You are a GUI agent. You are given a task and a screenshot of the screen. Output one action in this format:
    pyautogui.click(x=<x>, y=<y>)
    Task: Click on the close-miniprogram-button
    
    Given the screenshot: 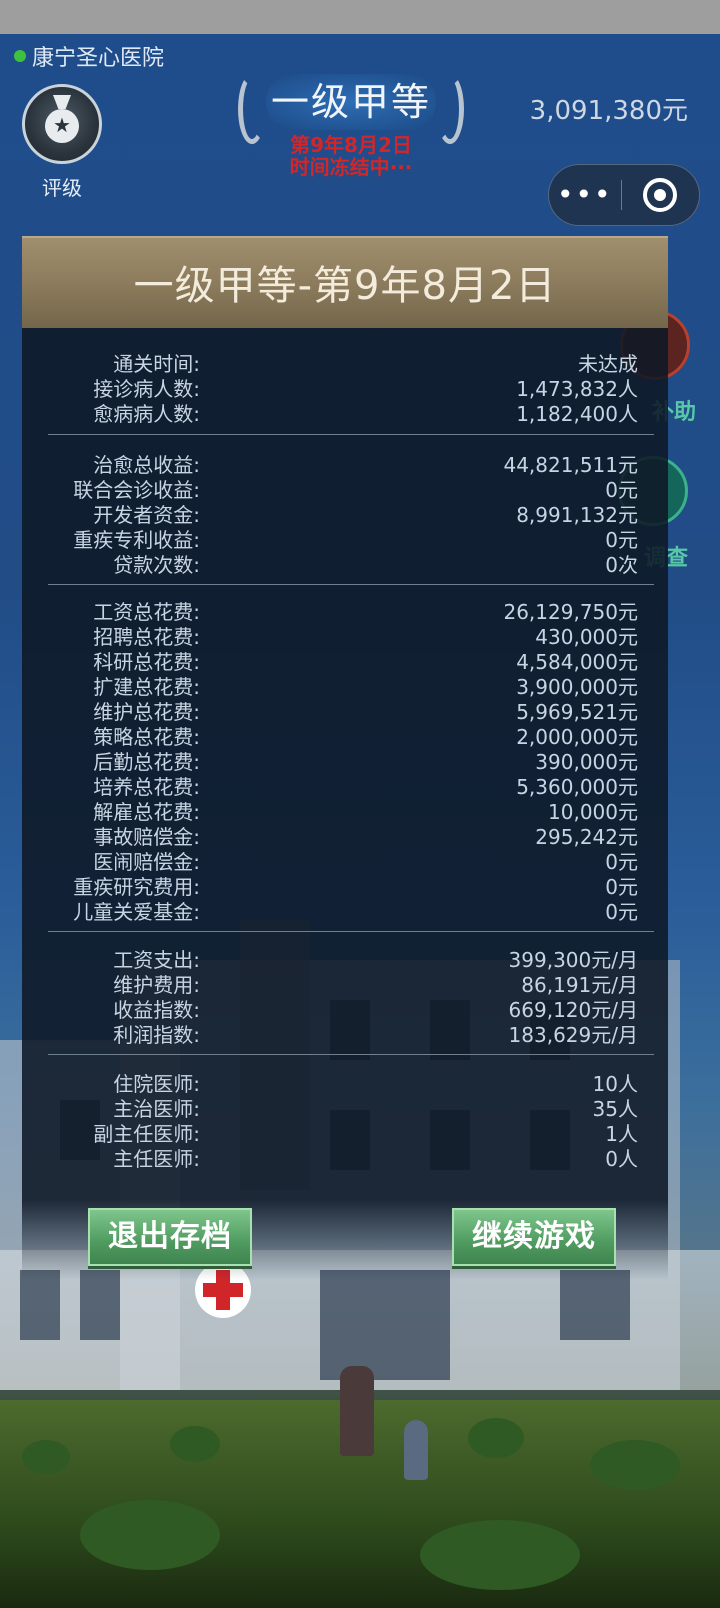 What is the action you would take?
    pyautogui.click(x=660, y=195)
    